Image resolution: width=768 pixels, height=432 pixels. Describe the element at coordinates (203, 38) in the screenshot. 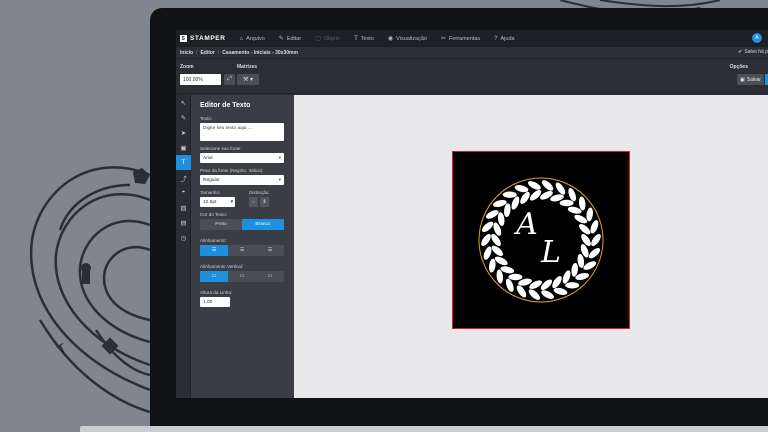

I see `brand-logo: S STAMPER` at that location.